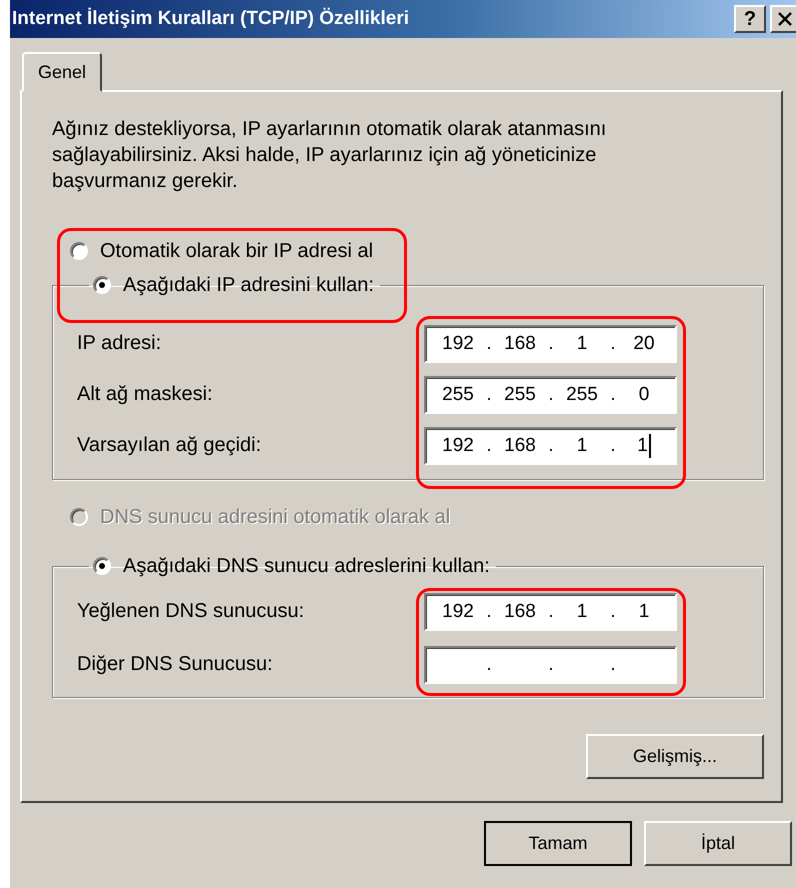  Describe the element at coordinates (119, 343) in the screenshot. I see `field-label: IP adresi:` at that location.